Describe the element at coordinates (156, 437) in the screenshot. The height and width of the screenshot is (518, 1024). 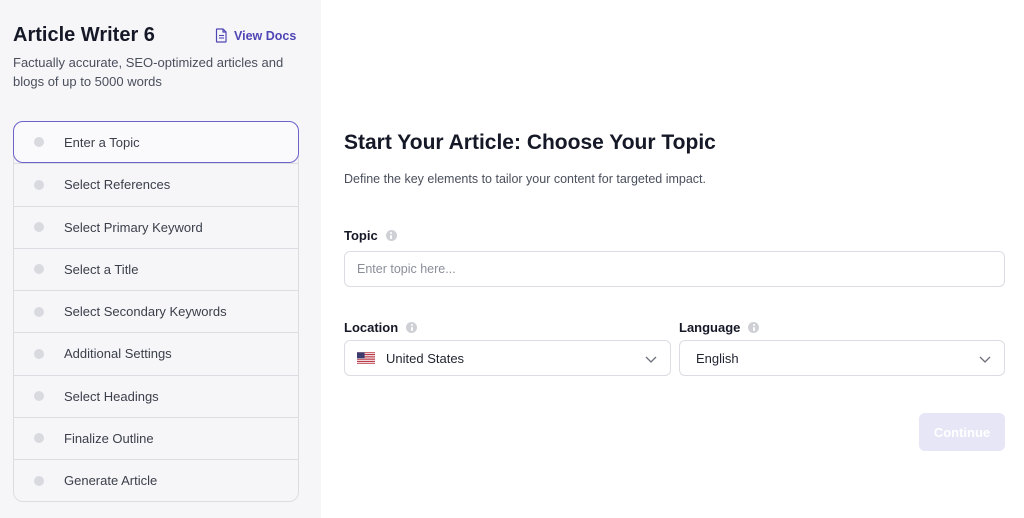
I see `step-finalize-outline: Finalize Outline` at that location.